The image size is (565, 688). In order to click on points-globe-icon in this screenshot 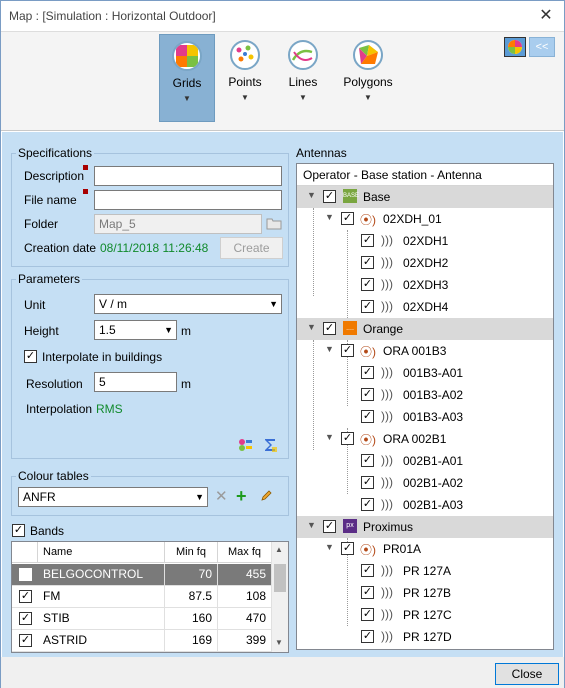, I will do `click(245, 55)`.